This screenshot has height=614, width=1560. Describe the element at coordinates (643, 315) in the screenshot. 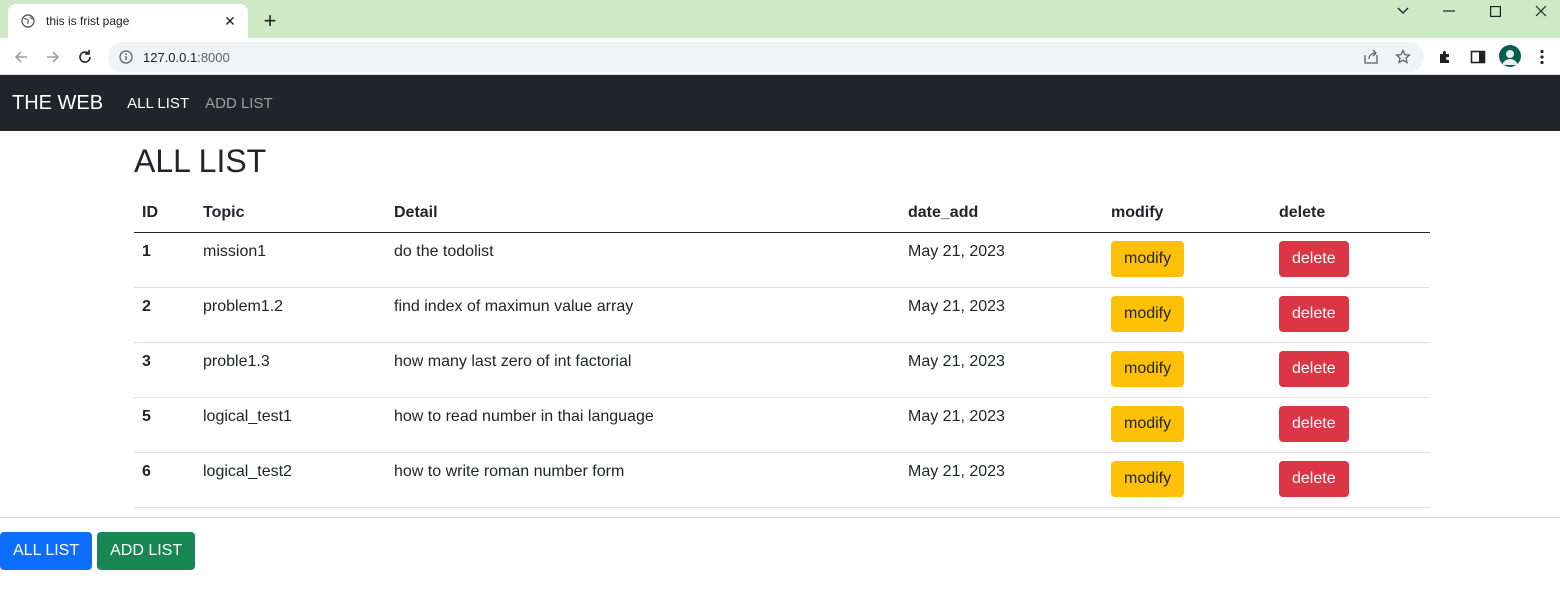

I see `cell-detail: find index of maximun value array` at that location.